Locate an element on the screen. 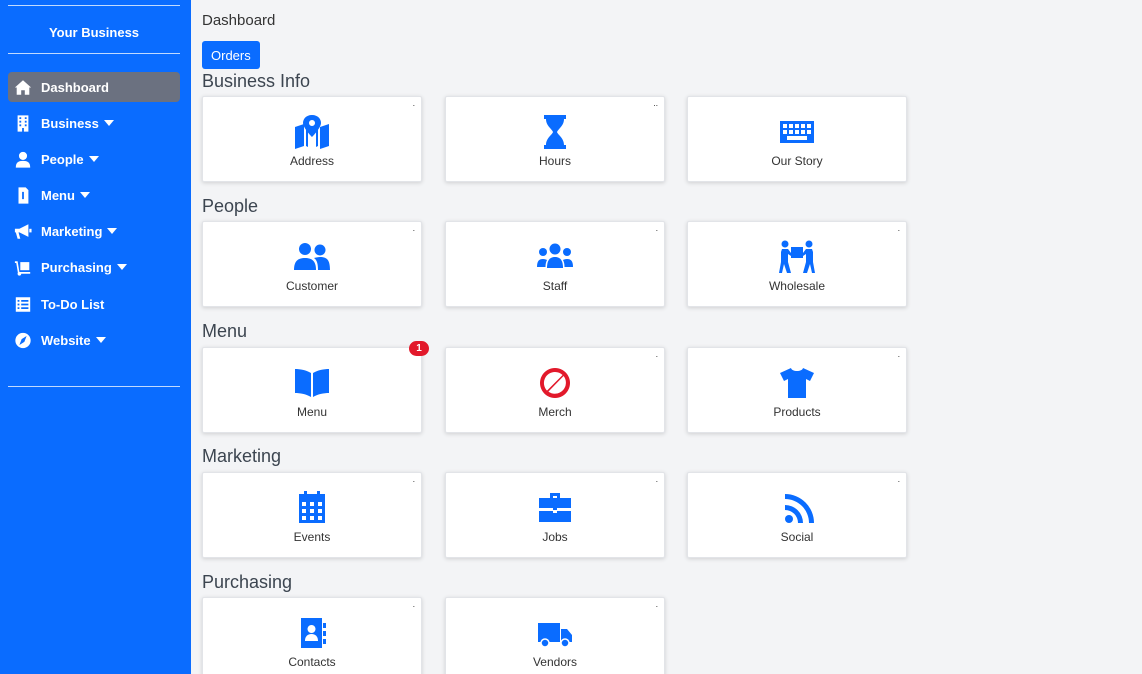 This screenshot has height=674, width=1142. card-label: Our Story is located at coordinates (797, 161).